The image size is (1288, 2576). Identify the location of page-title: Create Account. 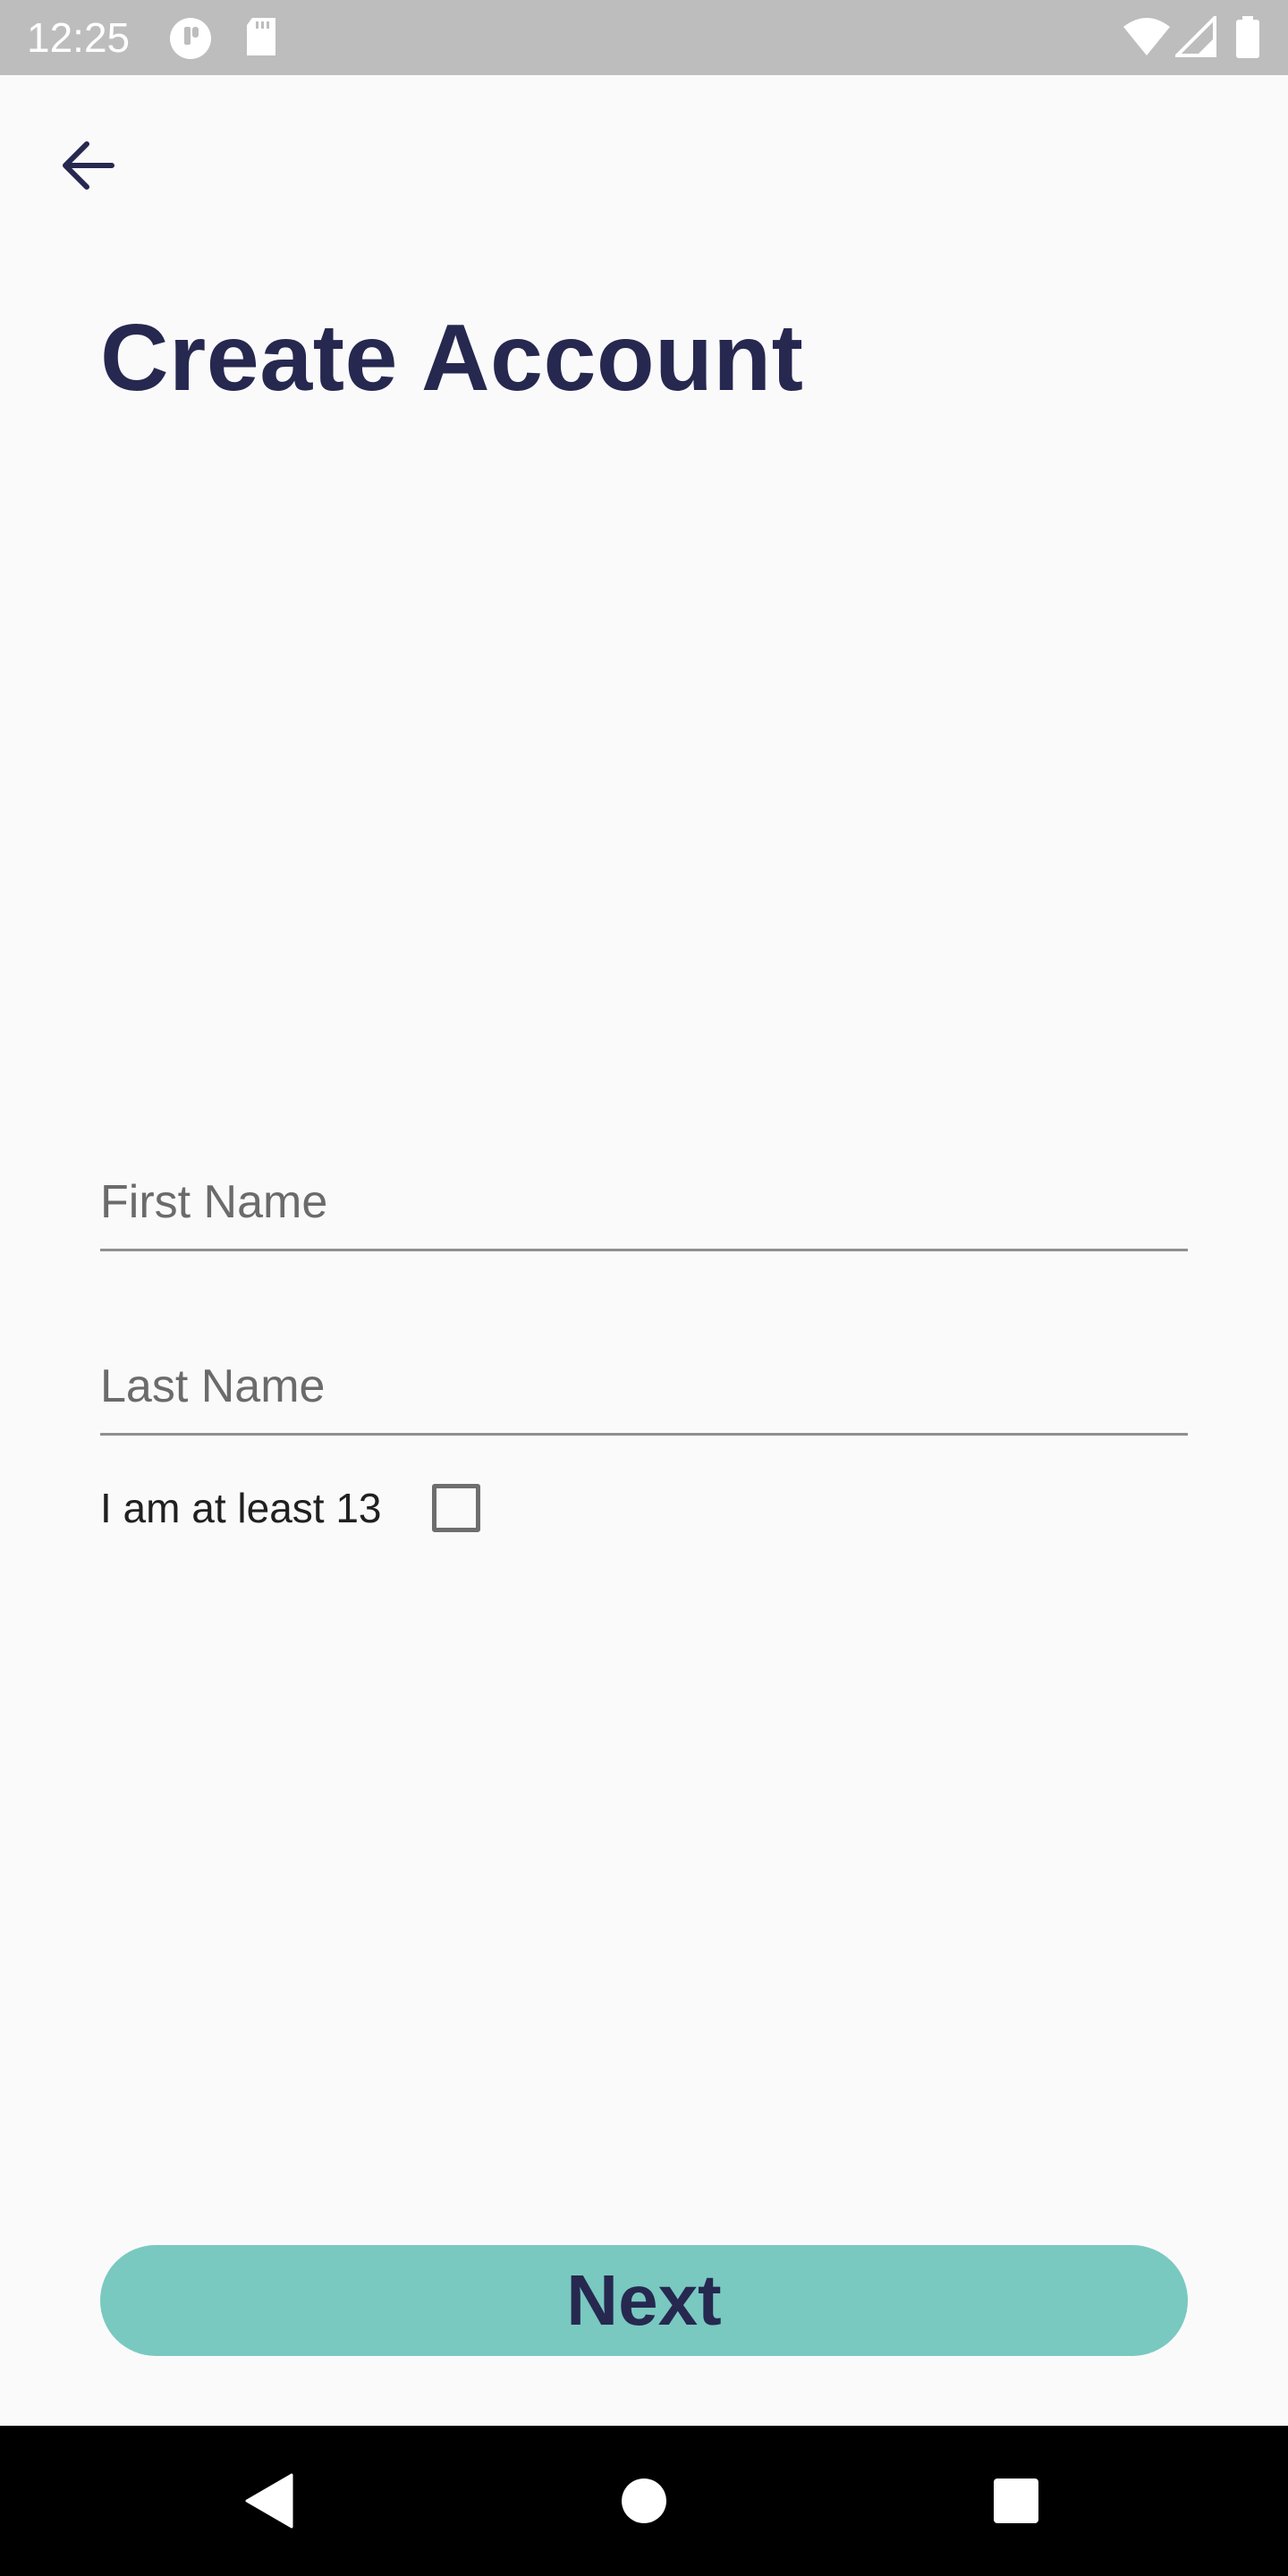
(452, 358).